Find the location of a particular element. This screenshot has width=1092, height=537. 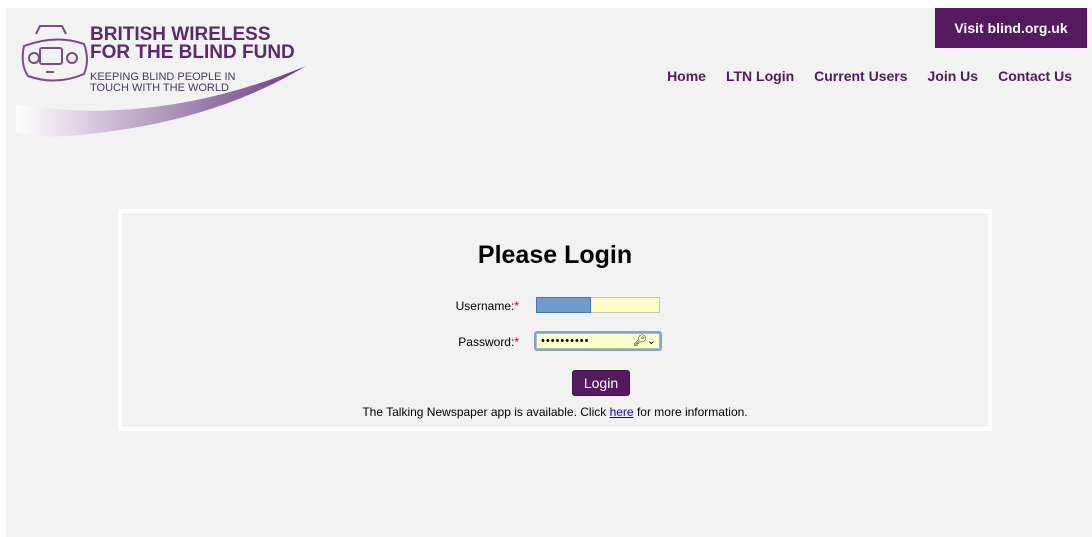

password-label: Password:* is located at coordinates (488, 342).